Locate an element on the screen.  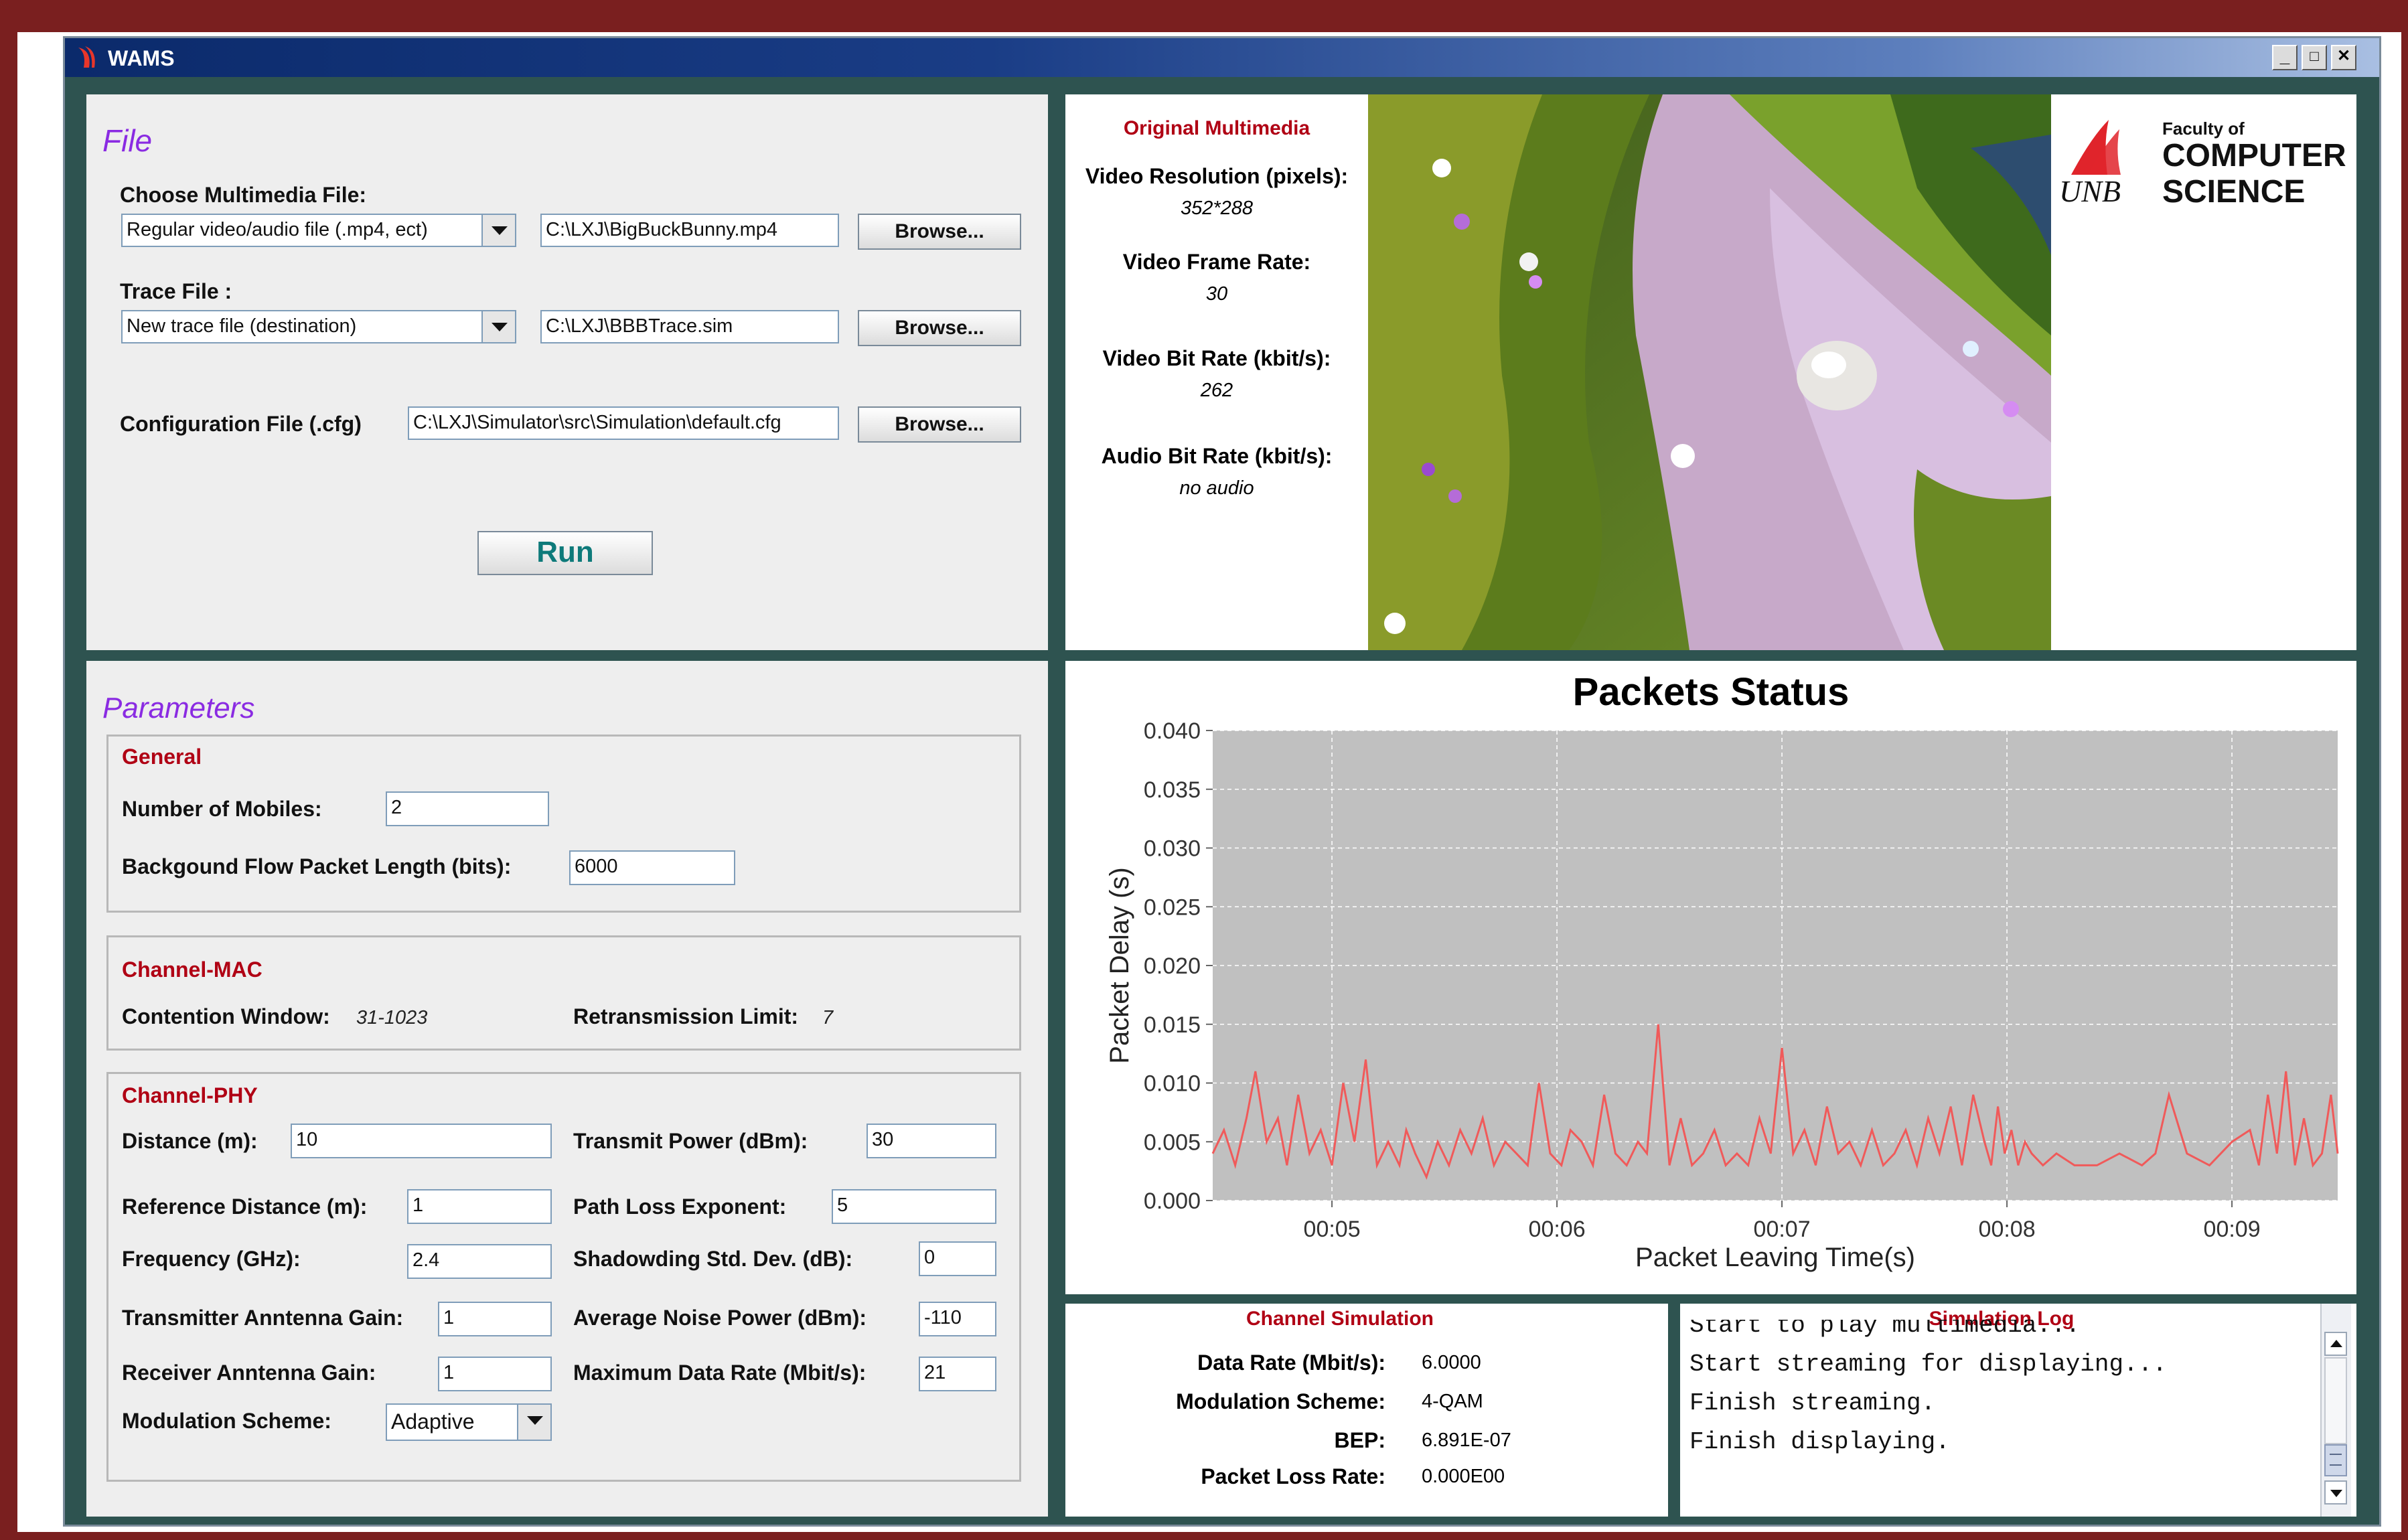
max-rate-label: Maximum Data Rate (Mbit/s): is located at coordinates (720, 1373).